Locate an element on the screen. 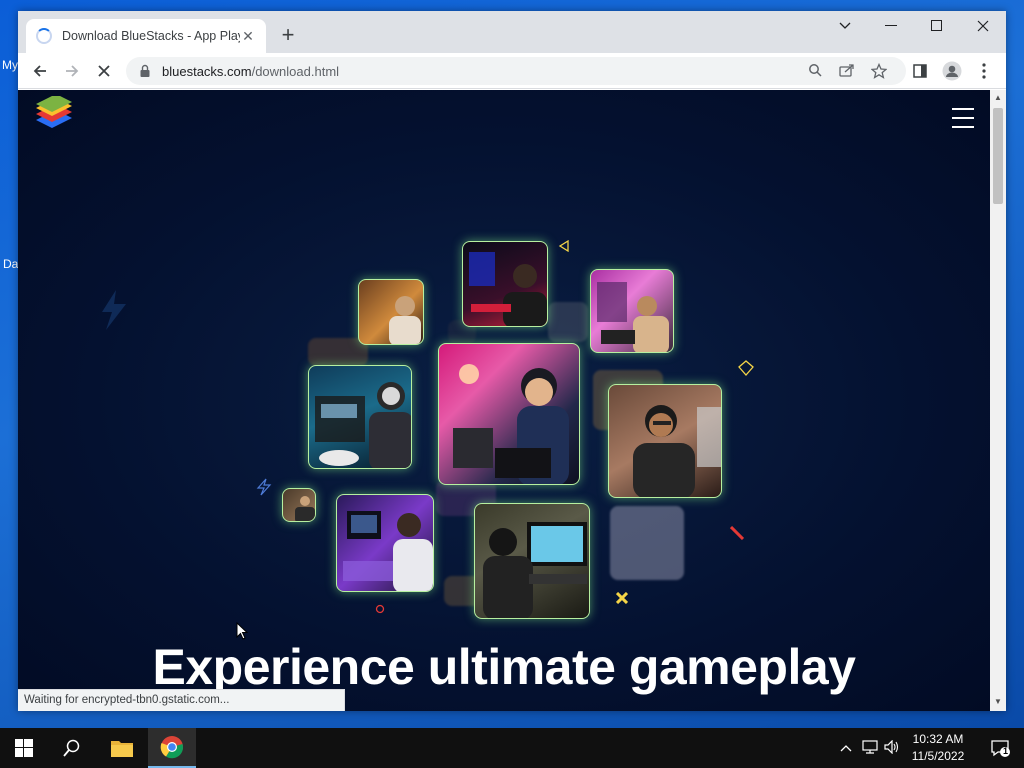 This screenshot has height=768, width=1024. notification-count: 1 is located at coordinates (1006, 751).